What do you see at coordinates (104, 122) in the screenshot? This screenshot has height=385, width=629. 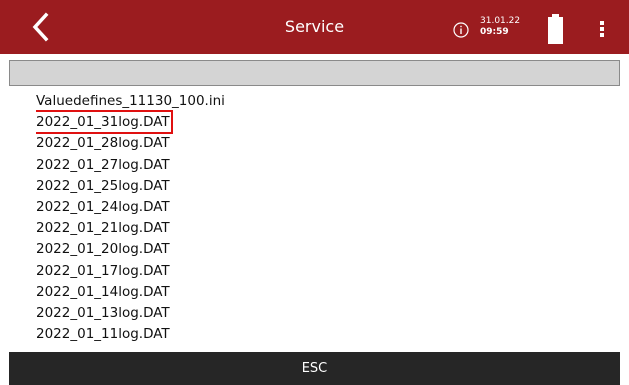 I see `file-item-selected: 2022_01_31log.DAT` at bounding box center [104, 122].